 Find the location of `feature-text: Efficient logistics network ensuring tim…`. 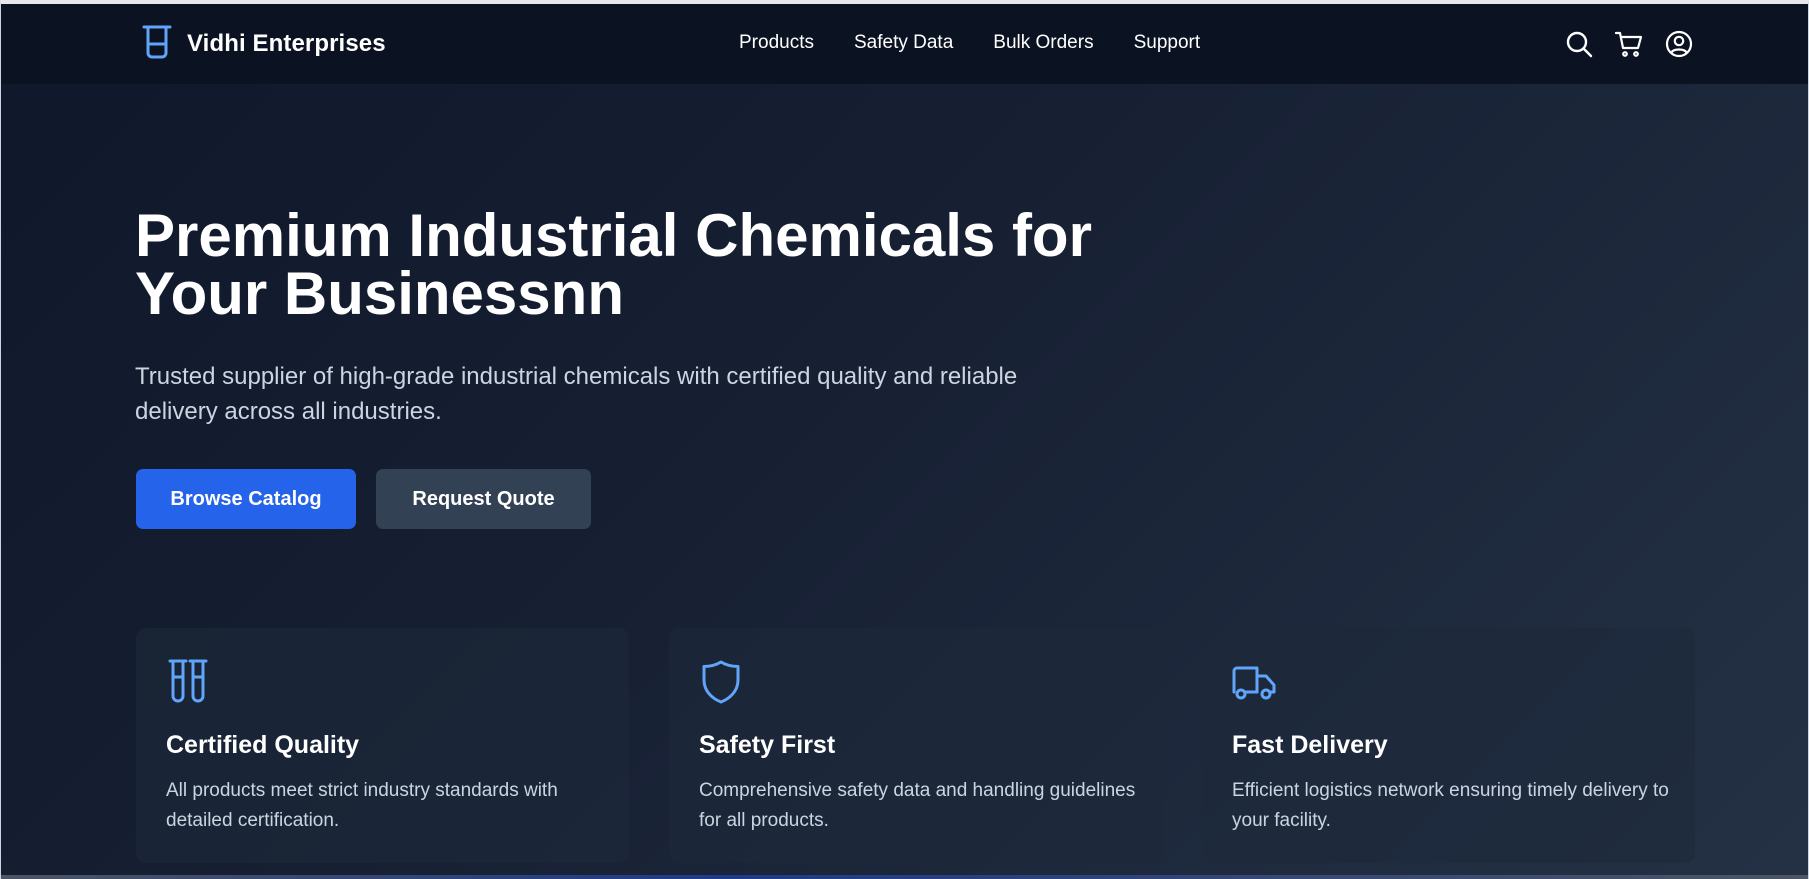

feature-text: Efficient logistics network ensuring tim… is located at coordinates (1450, 805).